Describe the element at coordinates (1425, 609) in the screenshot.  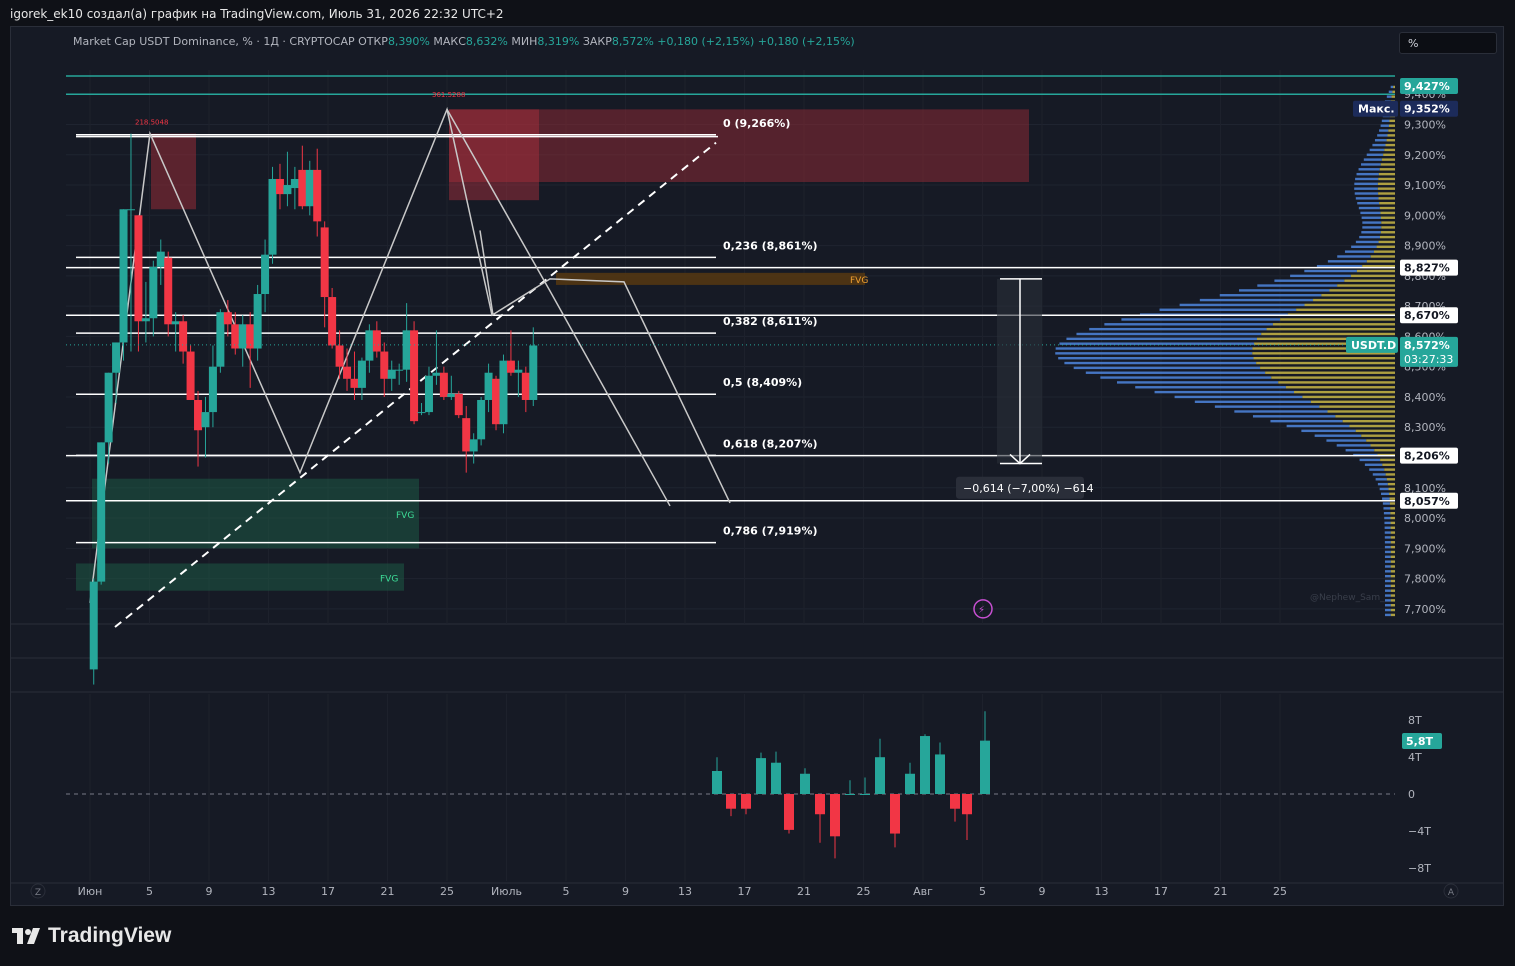
I see `price-axis-label: 7,700%` at that location.